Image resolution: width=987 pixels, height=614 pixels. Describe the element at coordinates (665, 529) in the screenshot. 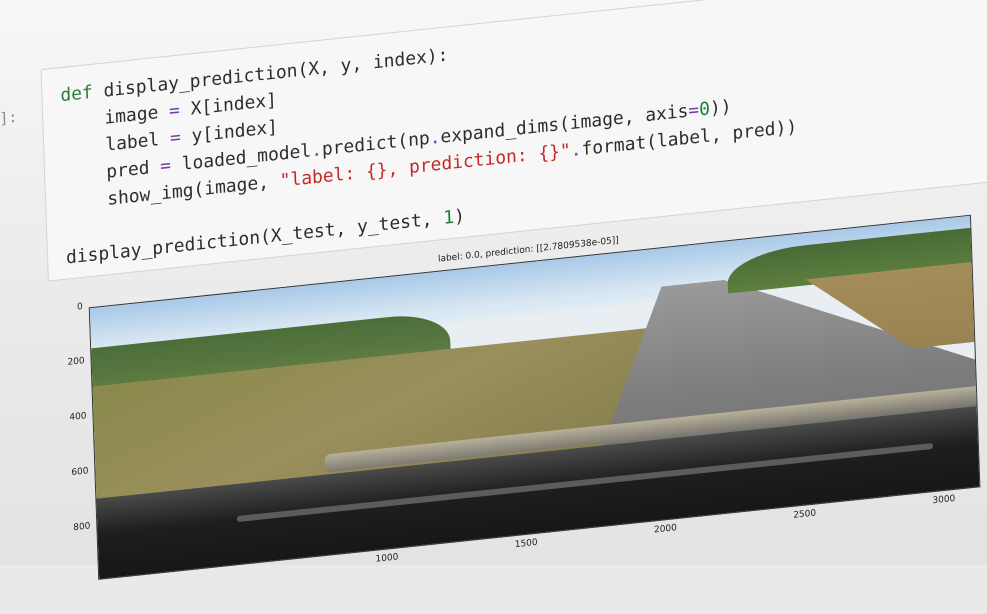

I see `x-tick-2000: 2000` at that location.